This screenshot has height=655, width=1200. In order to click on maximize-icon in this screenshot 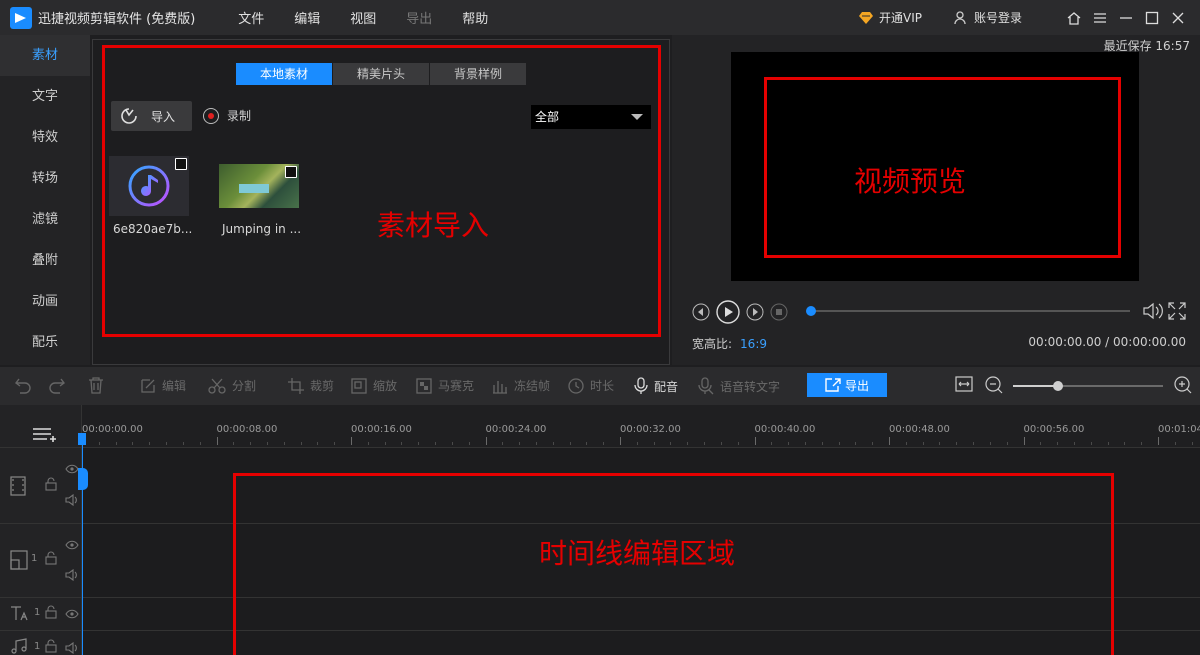, I will do `click(1152, 17)`.